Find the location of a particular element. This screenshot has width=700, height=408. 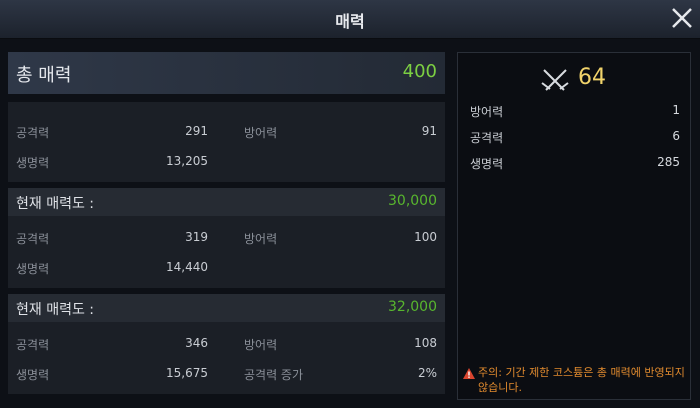

title-bar: 매력 is located at coordinates (350, 19).